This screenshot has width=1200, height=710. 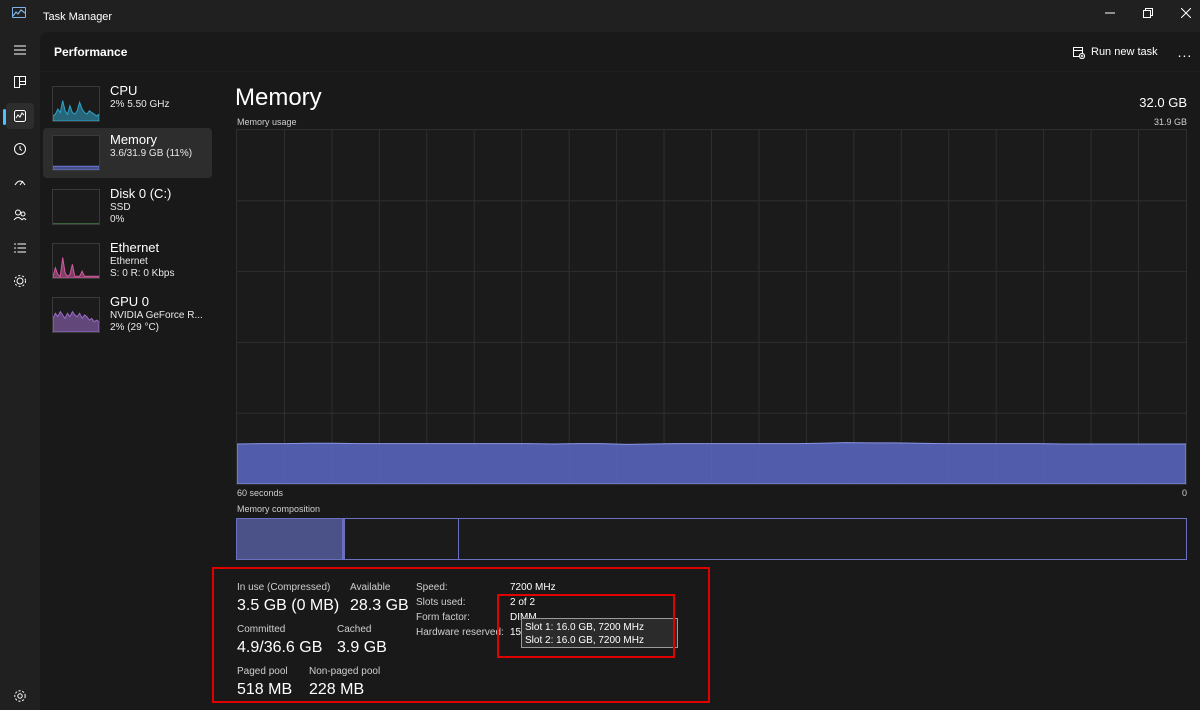 I want to click on in-use-label: In use (Compressed), so click(x=284, y=587).